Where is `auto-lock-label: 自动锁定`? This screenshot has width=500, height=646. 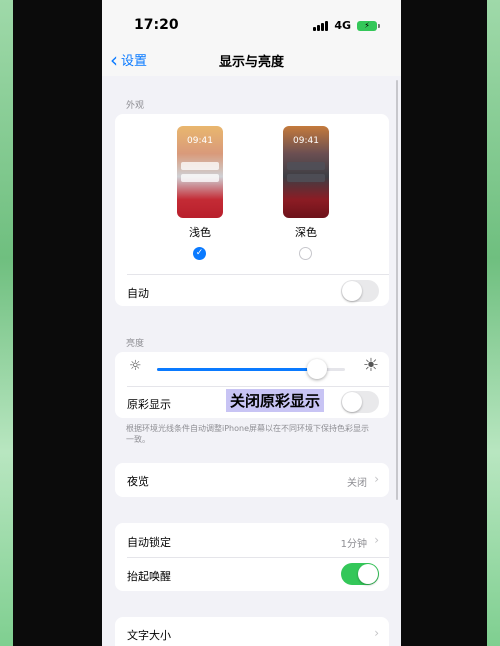 auto-lock-label: 自动锁定 is located at coordinates (252, 542).